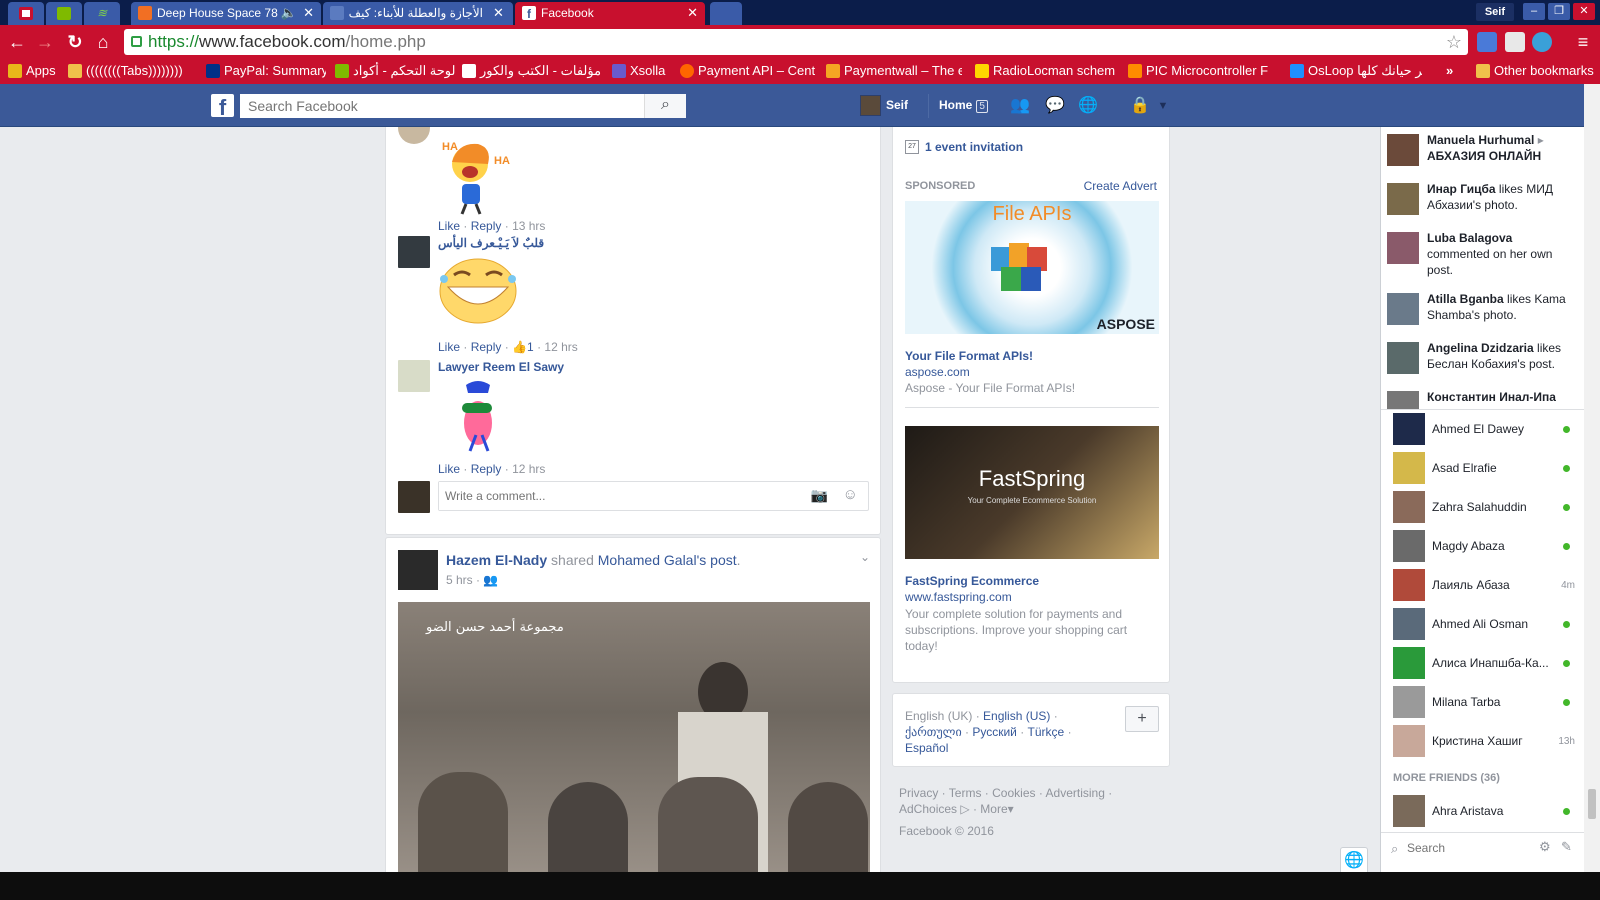  What do you see at coordinates (993, 809) in the screenshot?
I see `footer-more-link: More` at bounding box center [993, 809].